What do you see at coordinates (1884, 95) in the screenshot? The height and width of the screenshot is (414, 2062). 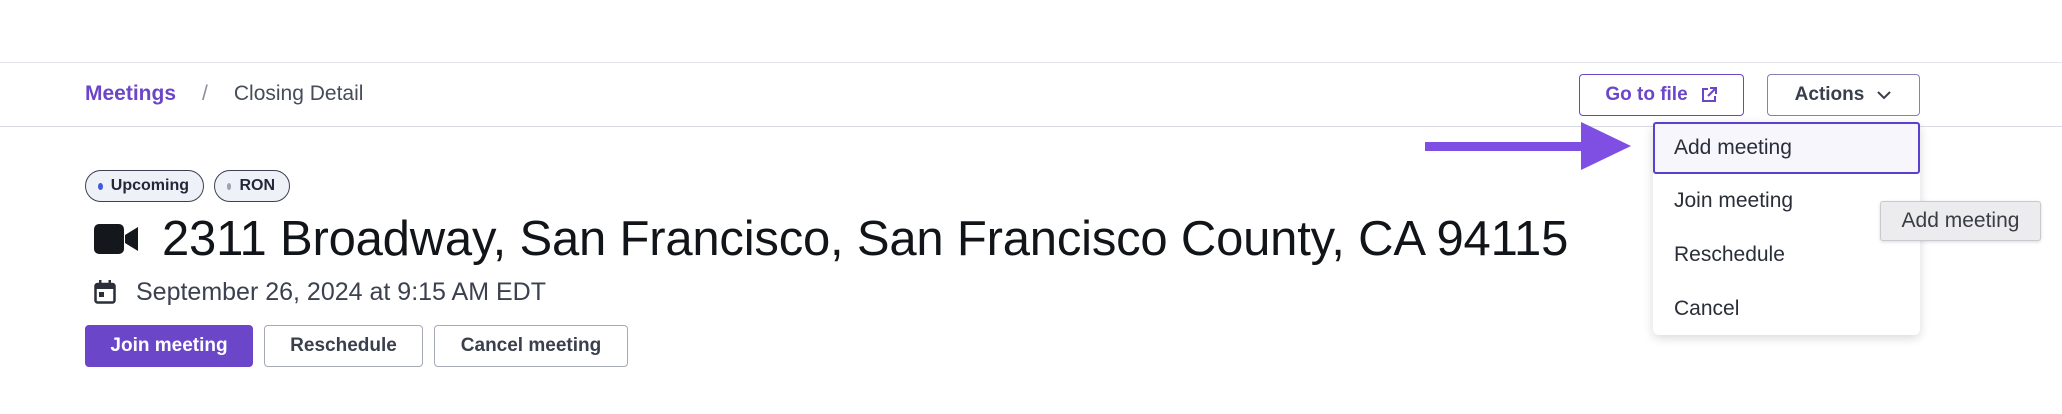 I see `chevron-down-icon` at bounding box center [1884, 95].